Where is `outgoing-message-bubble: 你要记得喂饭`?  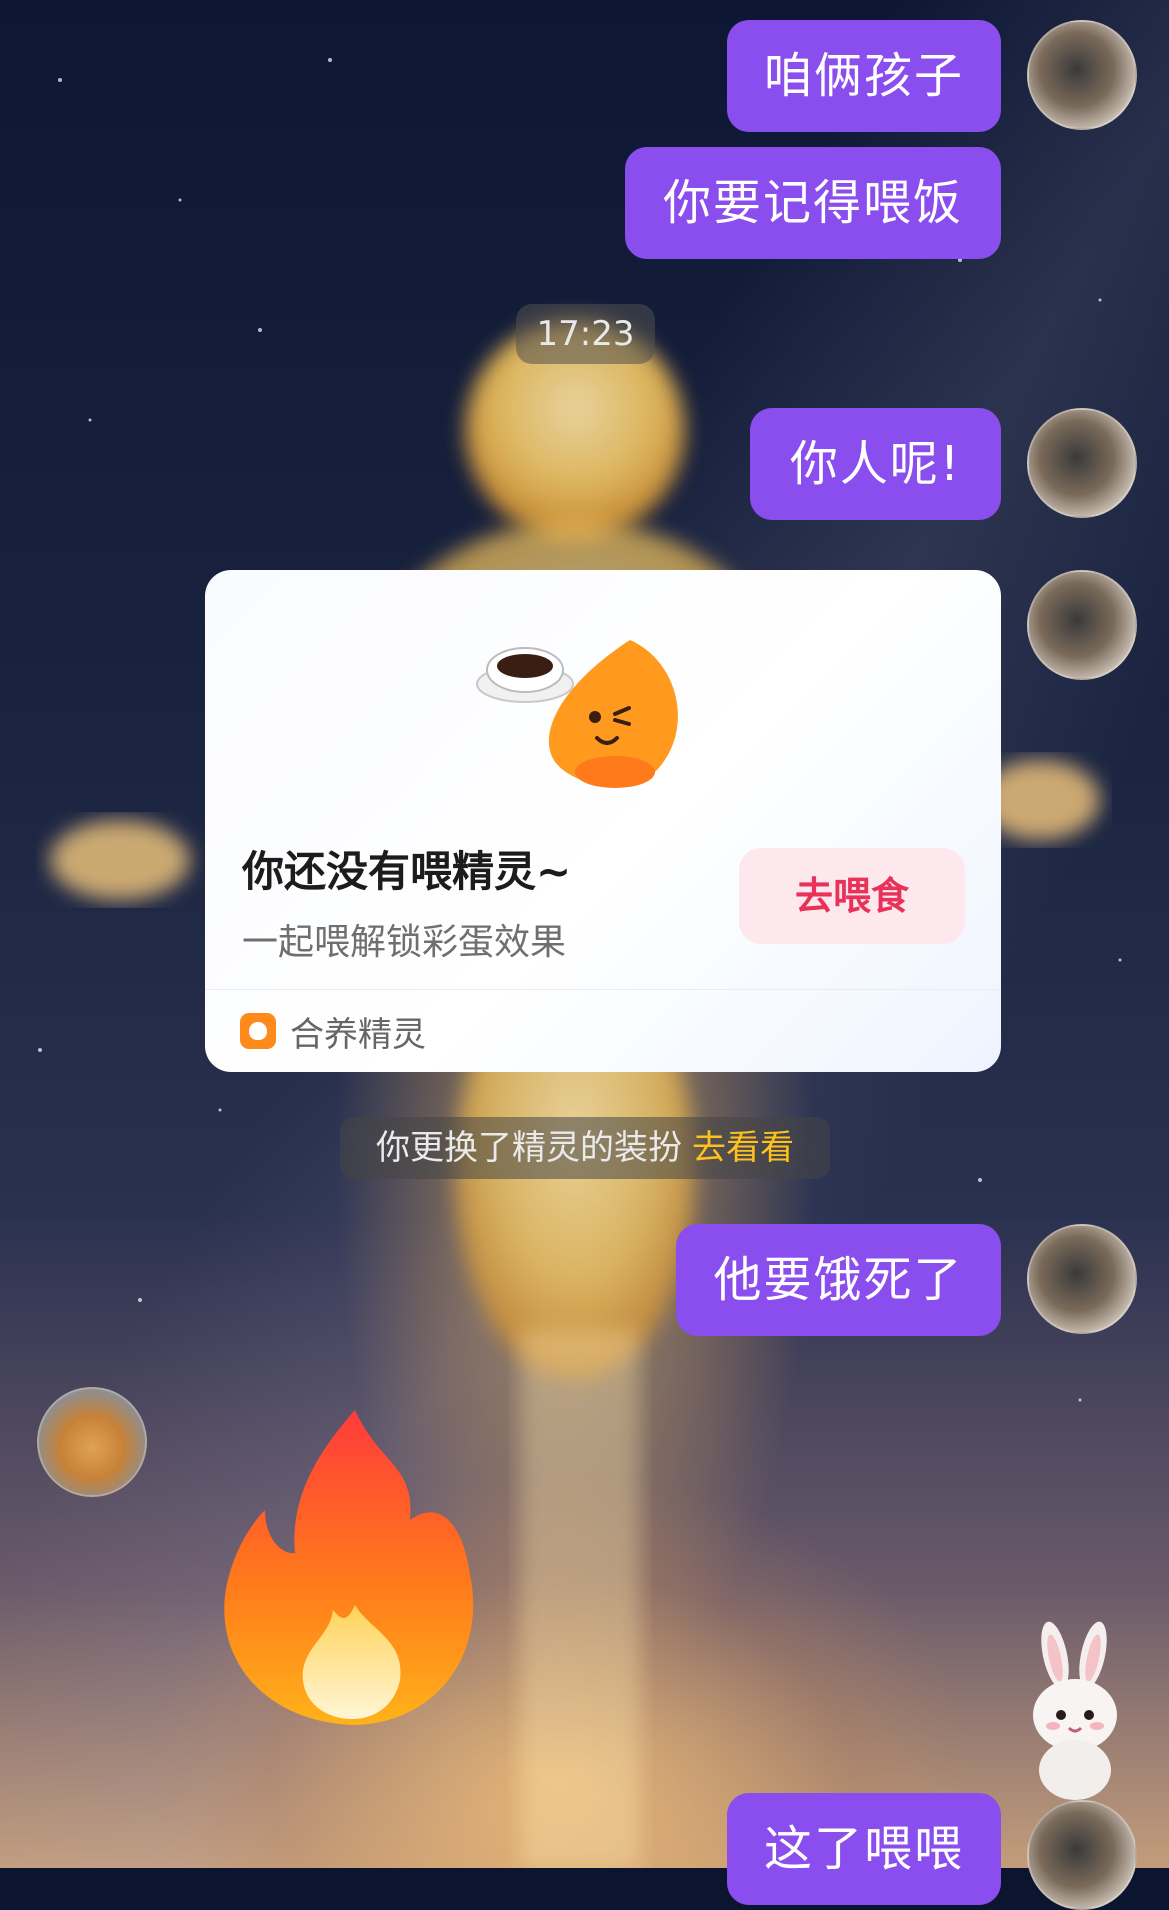
outgoing-message-bubble: 你要记得喂饭 is located at coordinates (813, 203).